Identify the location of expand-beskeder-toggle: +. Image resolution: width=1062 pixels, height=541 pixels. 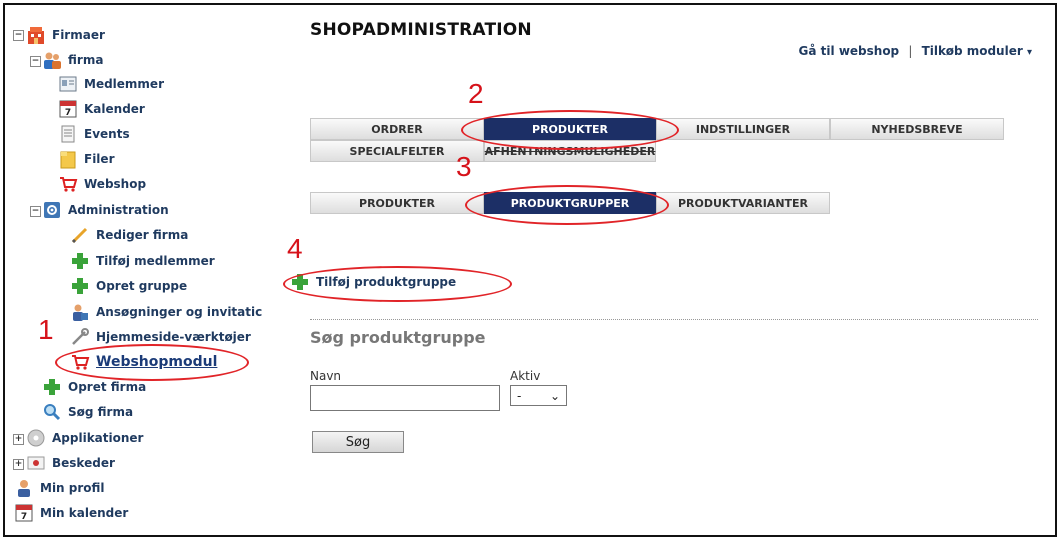
(18, 464).